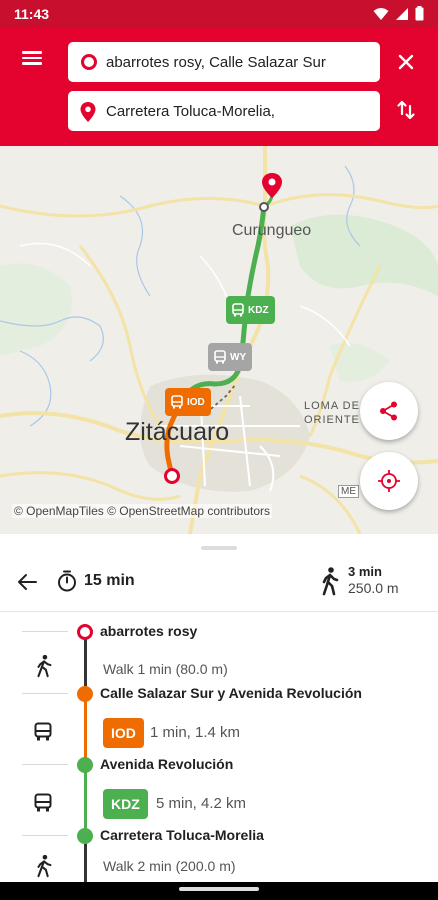 Image resolution: width=438 pixels, height=900 pixels. Describe the element at coordinates (381, 13) in the screenshot. I see `wifi-icon` at that location.